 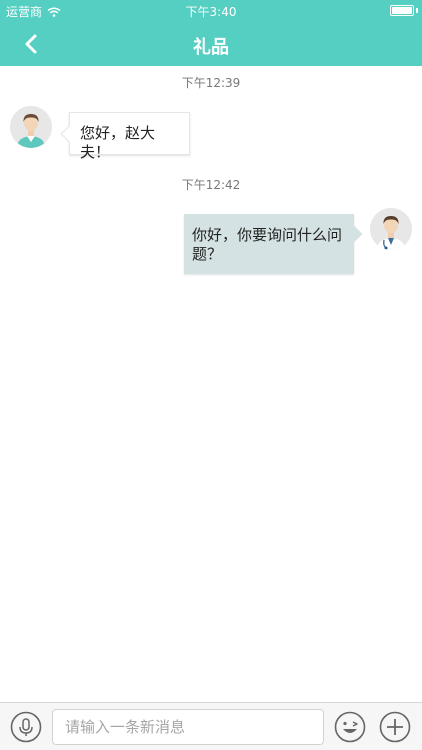 I want to click on message-input-bar, so click(x=211, y=726).